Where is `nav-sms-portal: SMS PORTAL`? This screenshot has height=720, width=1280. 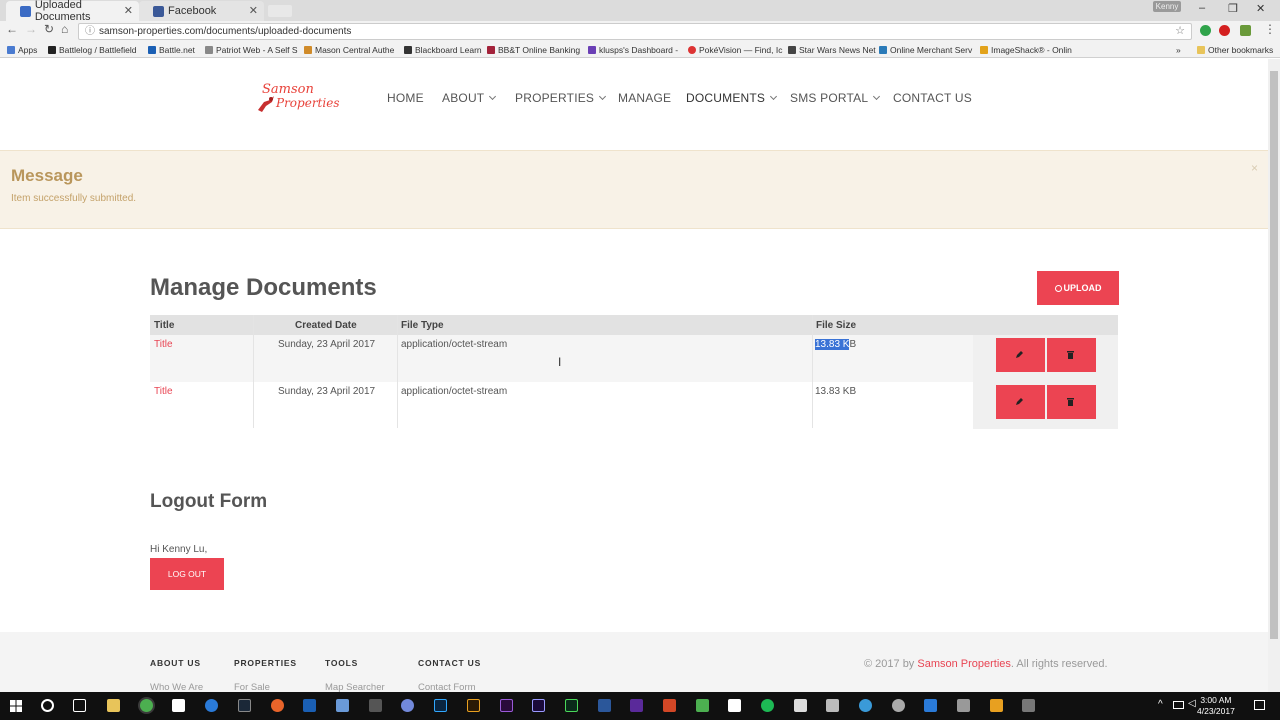 nav-sms-portal: SMS PORTAL is located at coordinates (835, 98).